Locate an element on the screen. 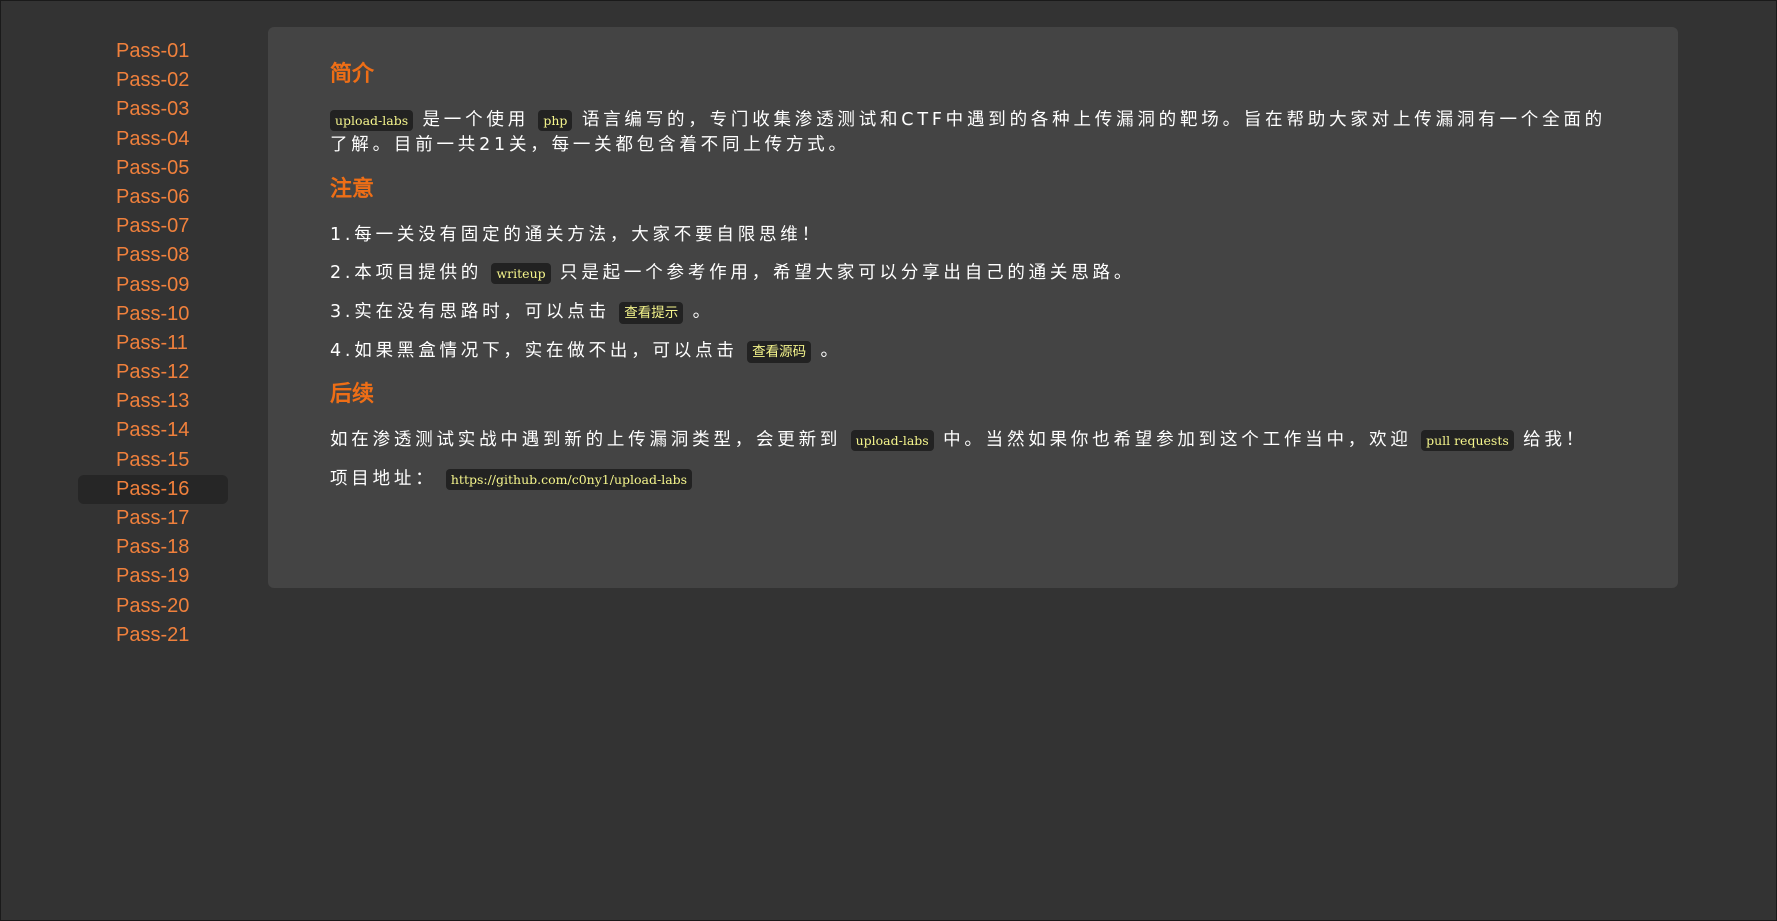 This screenshot has width=1777, height=921. sidebar-item-pass-11: Pass-11 is located at coordinates (153, 343).